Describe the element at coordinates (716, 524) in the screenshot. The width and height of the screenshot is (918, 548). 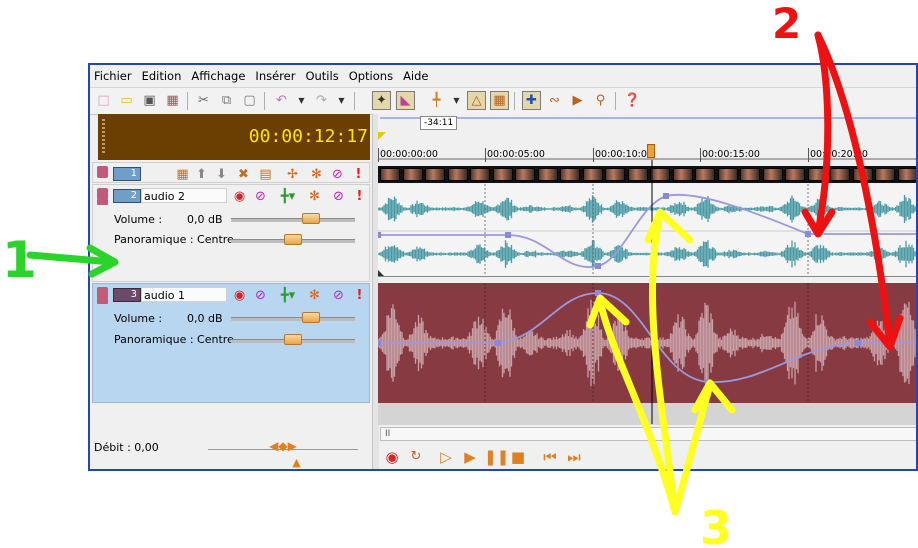
I see `annotation-label-3: 3` at that location.